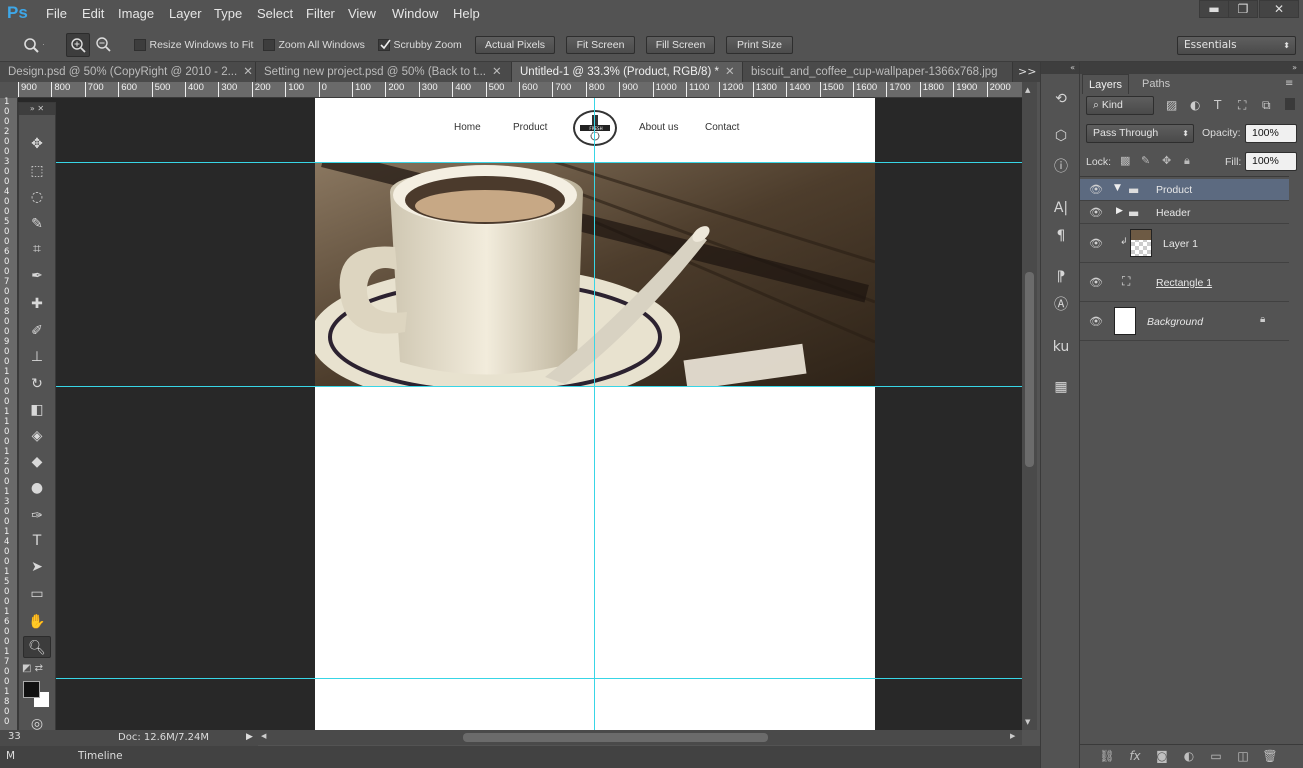 Image resolution: width=1303 pixels, height=768 pixels. What do you see at coordinates (37, 384) in the screenshot?
I see `history-brush-tool-icon: ↻` at bounding box center [37, 384].